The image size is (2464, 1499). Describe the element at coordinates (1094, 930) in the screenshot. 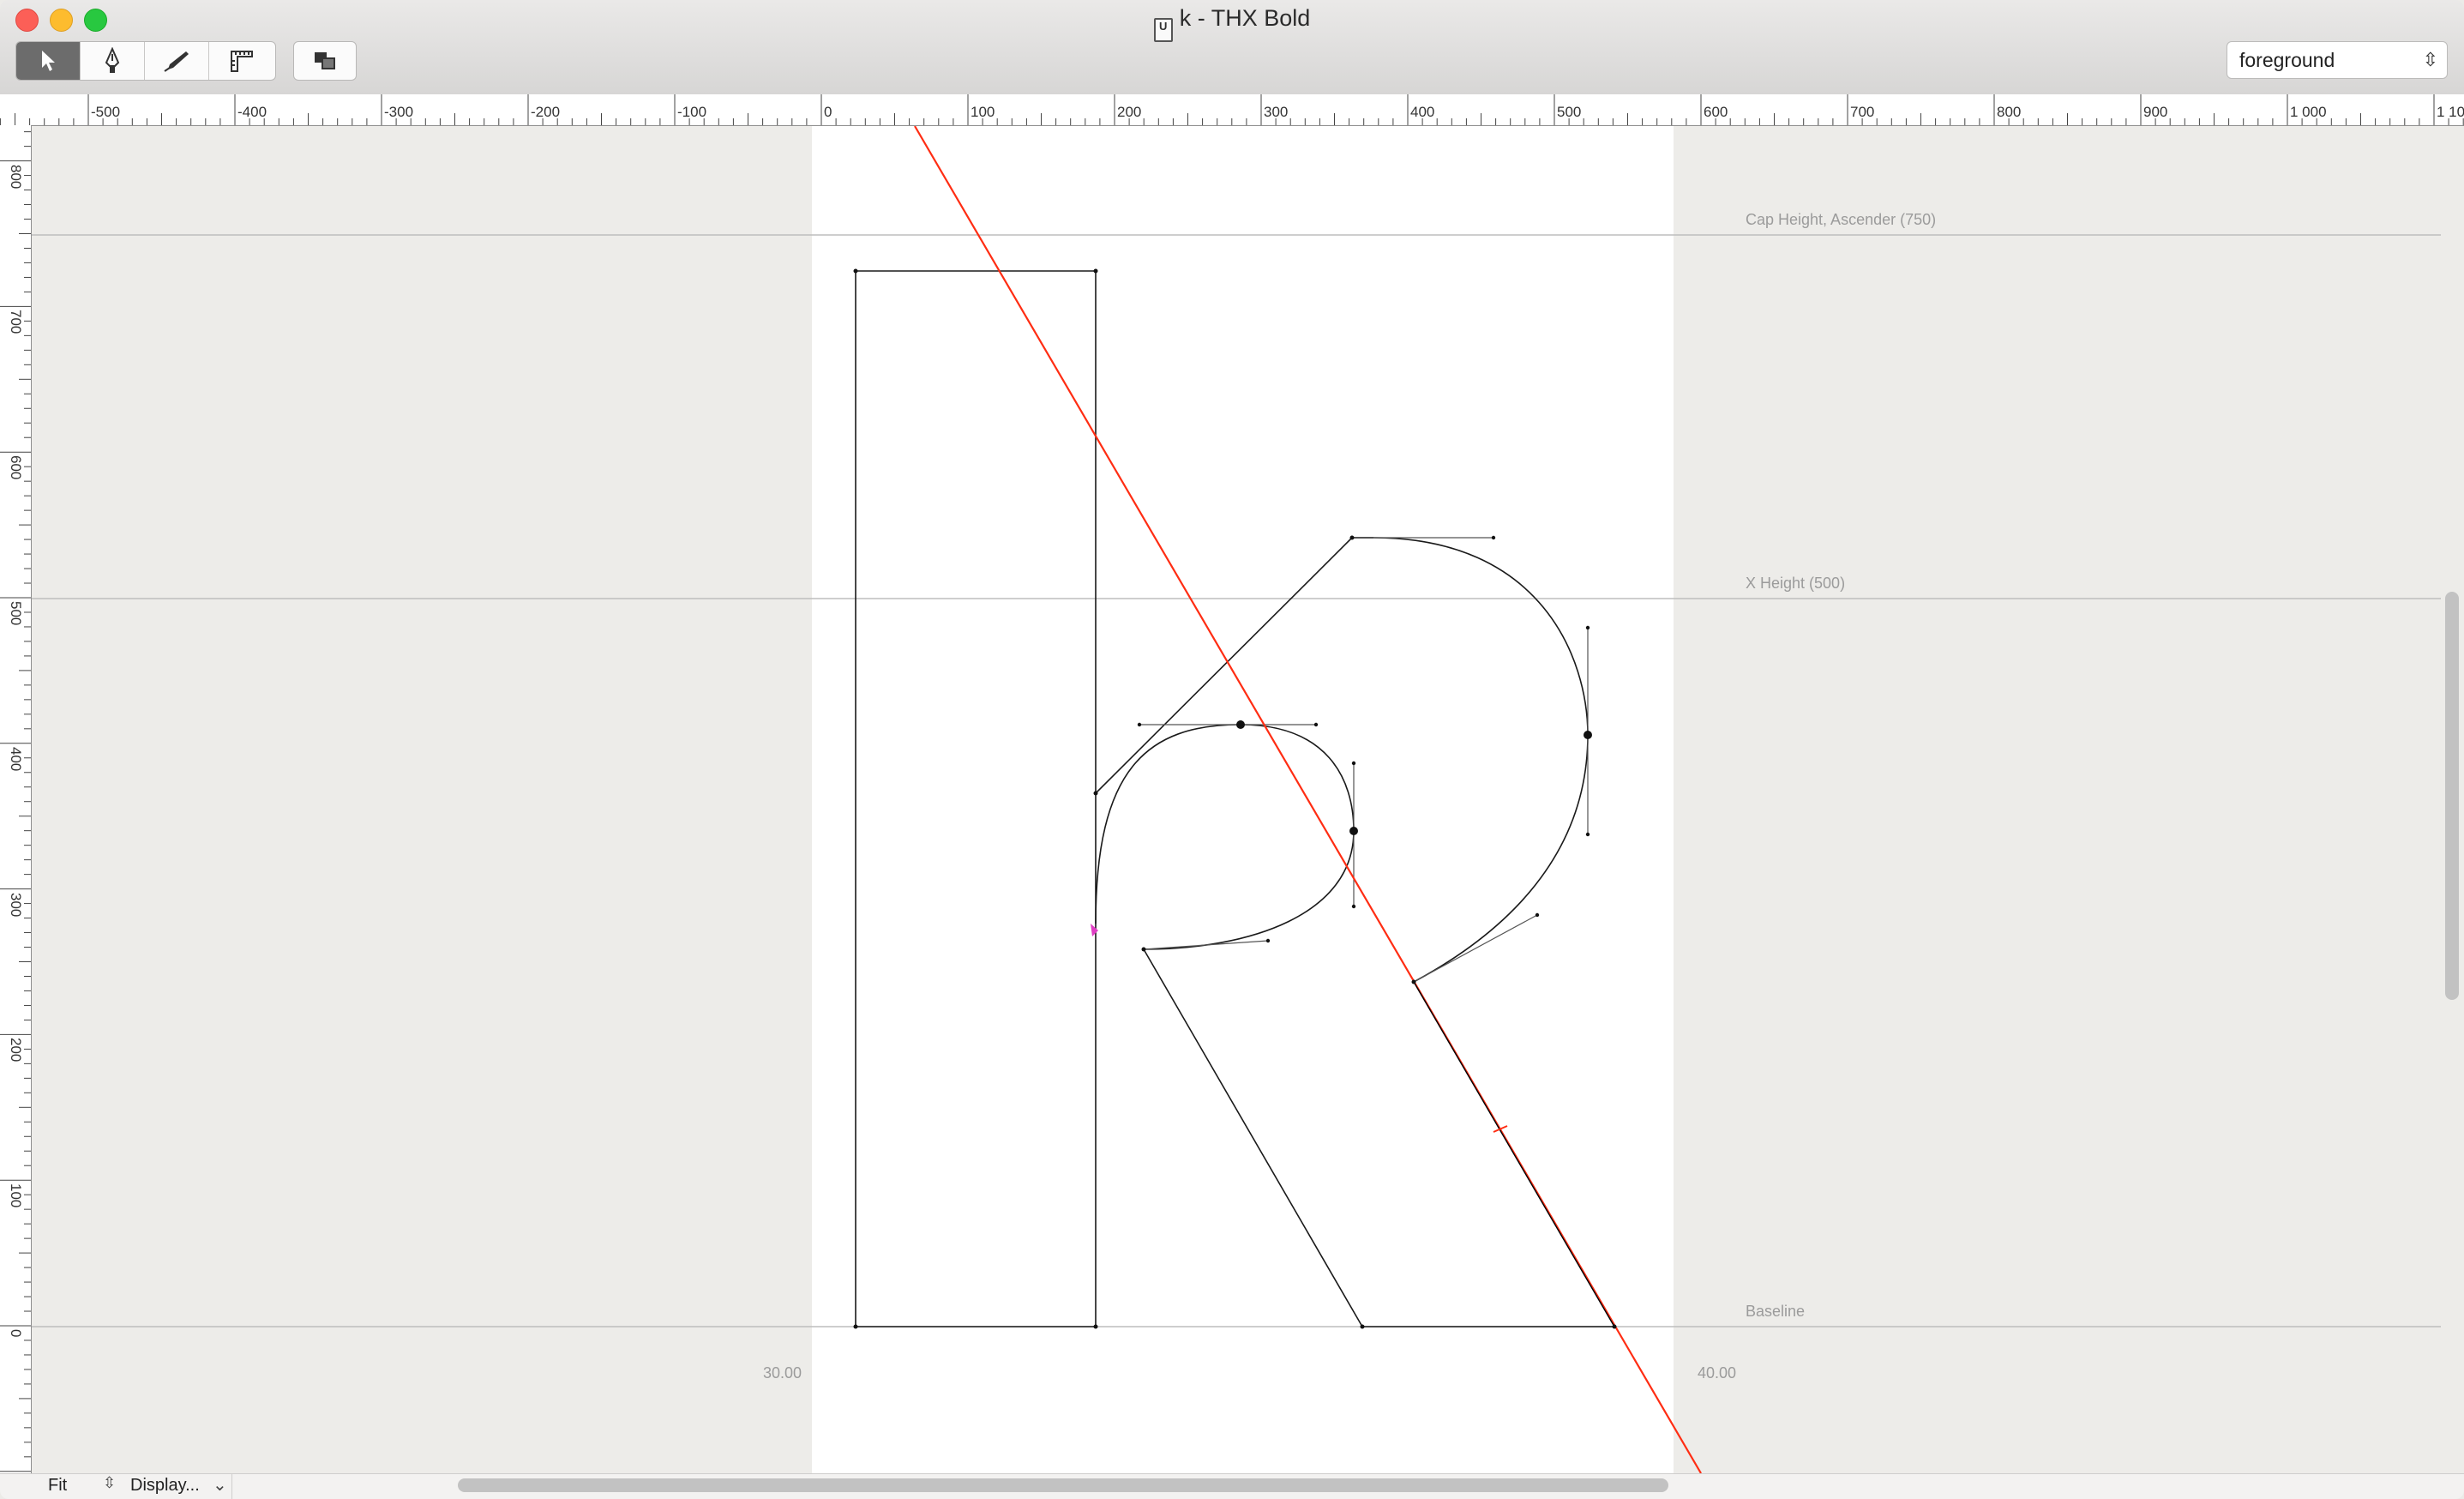

I see `start-point-marker` at that location.